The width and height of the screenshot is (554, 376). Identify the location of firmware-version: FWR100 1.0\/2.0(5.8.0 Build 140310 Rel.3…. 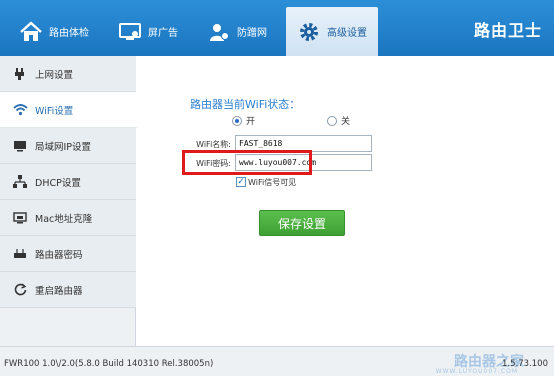
(109, 364).